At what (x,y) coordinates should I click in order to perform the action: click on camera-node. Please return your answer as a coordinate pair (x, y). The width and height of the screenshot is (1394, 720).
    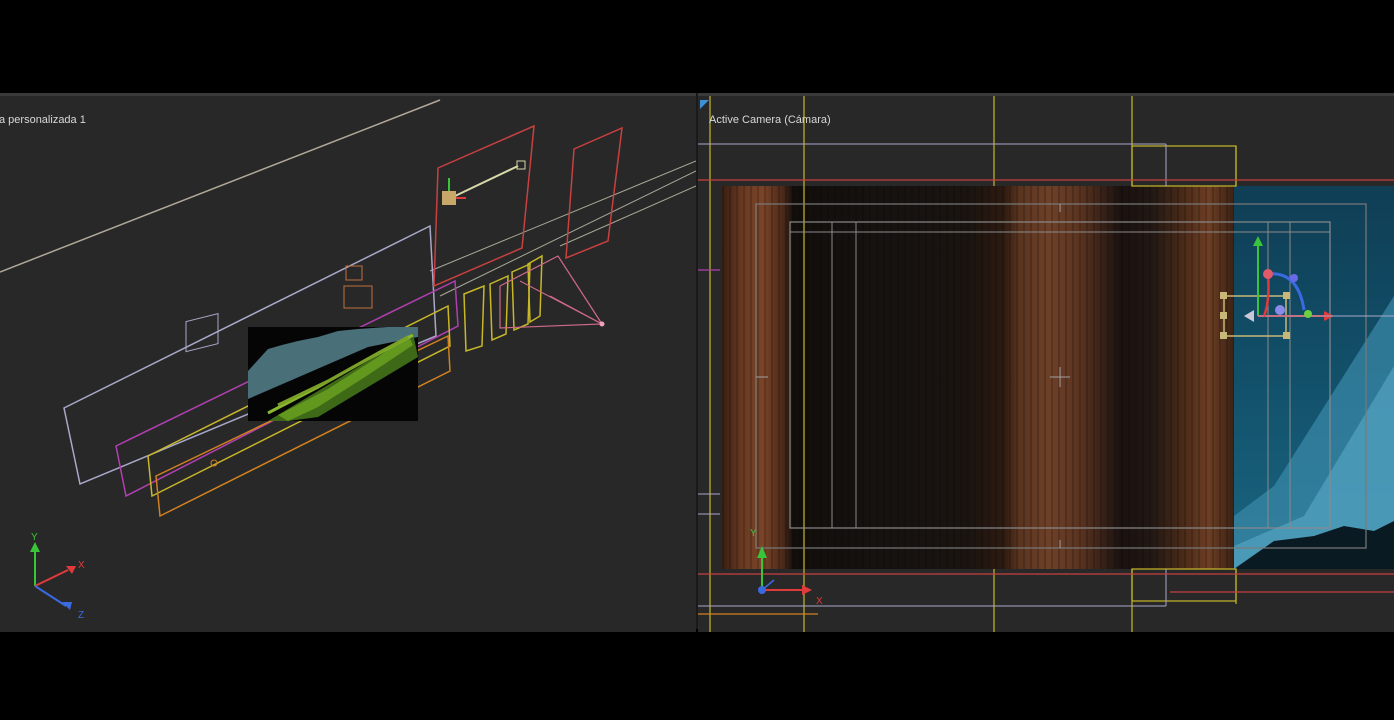
    Looking at the image, I should click on (602, 324).